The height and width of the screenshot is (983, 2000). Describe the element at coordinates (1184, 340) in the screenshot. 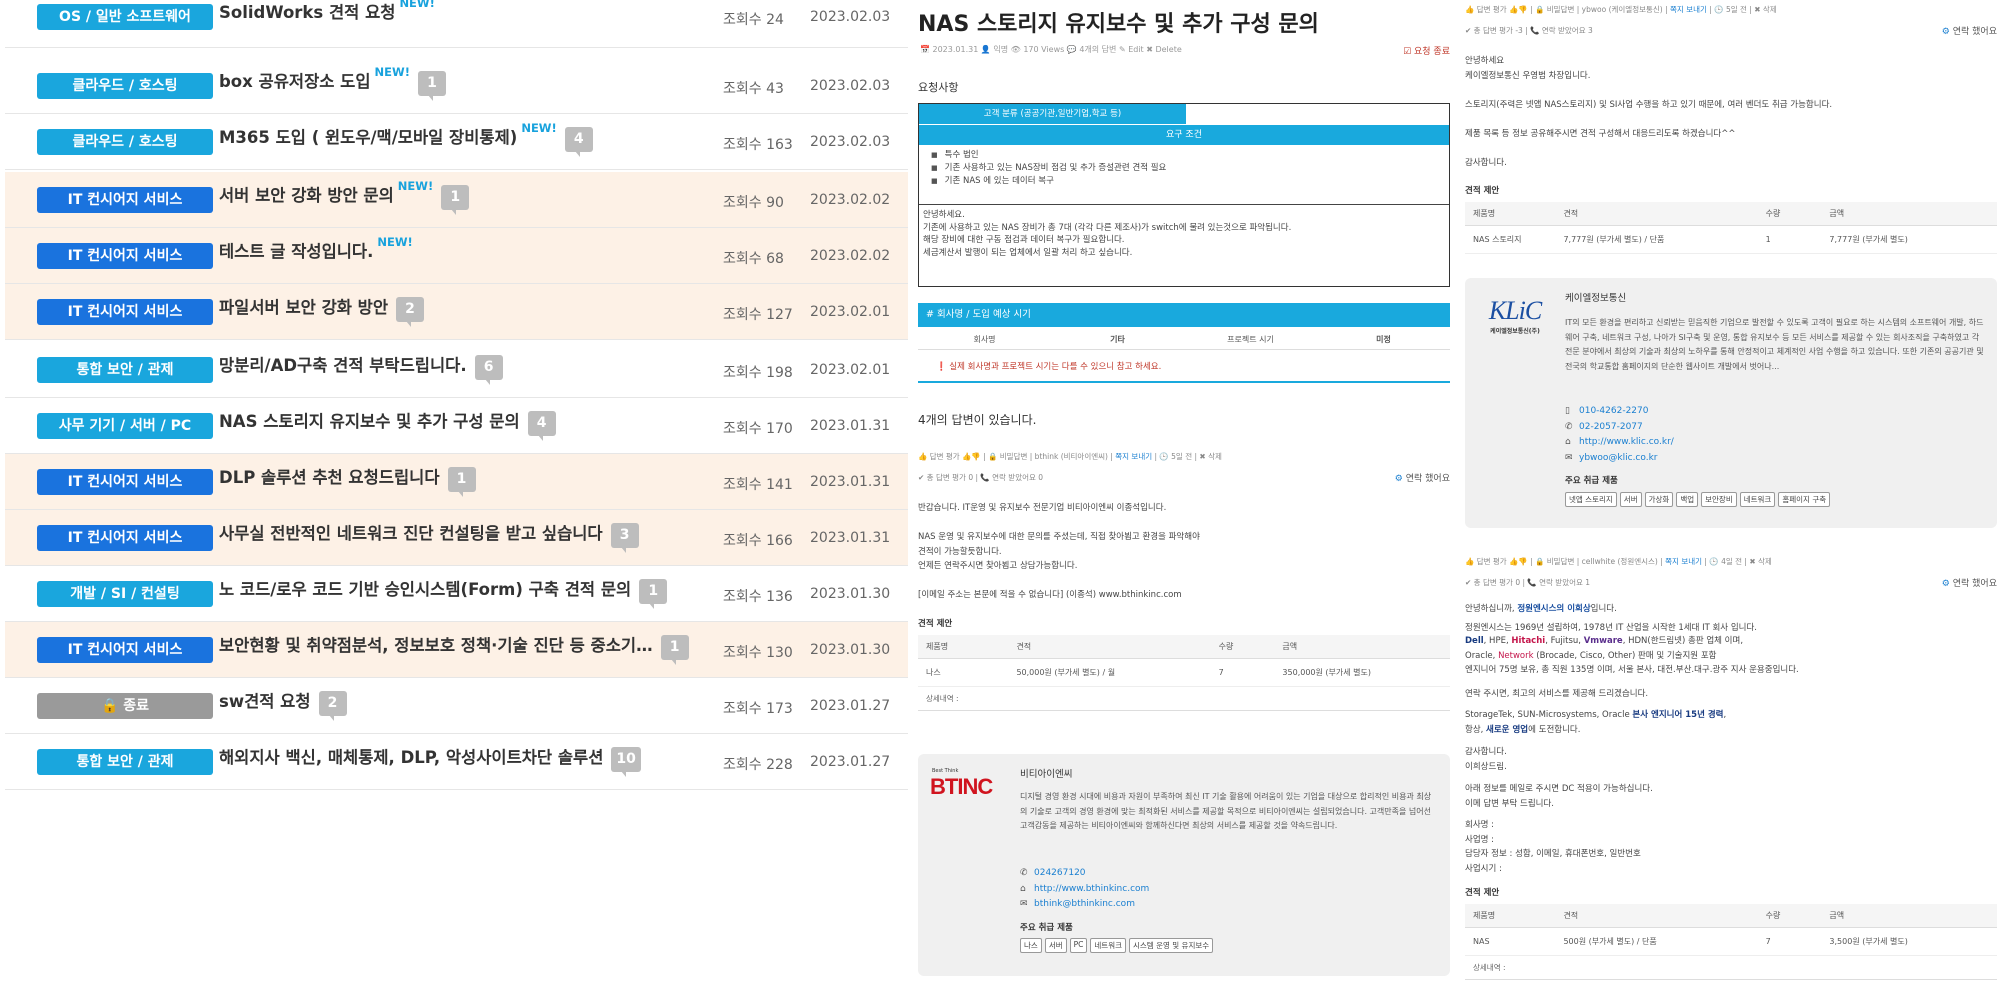

I see `intro-grid: 회사명 기타 프로젝트 시기 미정` at that location.